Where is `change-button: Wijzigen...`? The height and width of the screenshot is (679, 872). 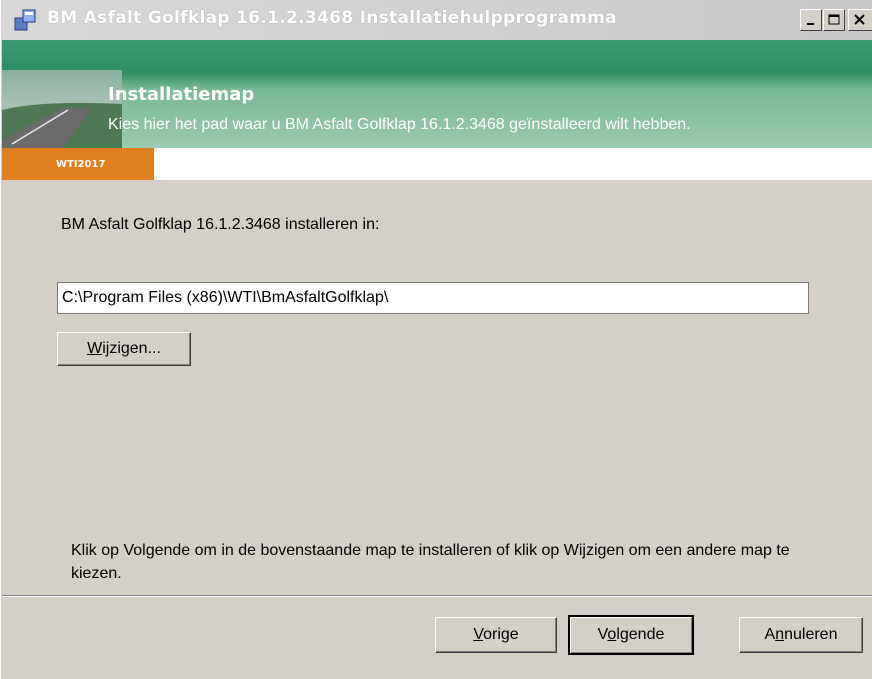 change-button: Wijzigen... is located at coordinates (124, 349).